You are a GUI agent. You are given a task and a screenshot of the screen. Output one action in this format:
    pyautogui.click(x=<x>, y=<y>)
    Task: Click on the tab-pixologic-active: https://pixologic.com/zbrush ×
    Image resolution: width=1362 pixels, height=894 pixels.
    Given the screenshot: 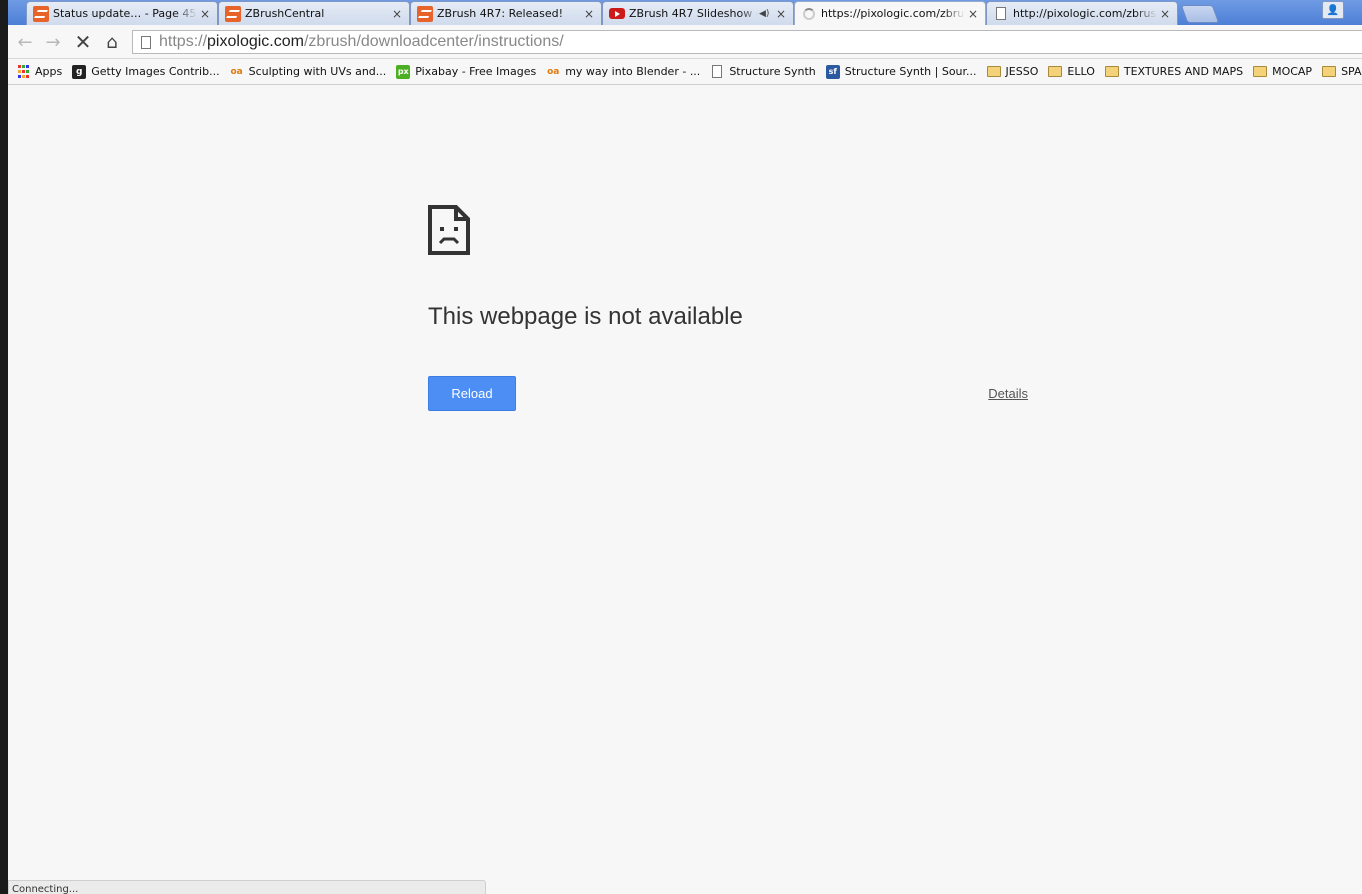 What is the action you would take?
    pyautogui.click(x=890, y=13)
    